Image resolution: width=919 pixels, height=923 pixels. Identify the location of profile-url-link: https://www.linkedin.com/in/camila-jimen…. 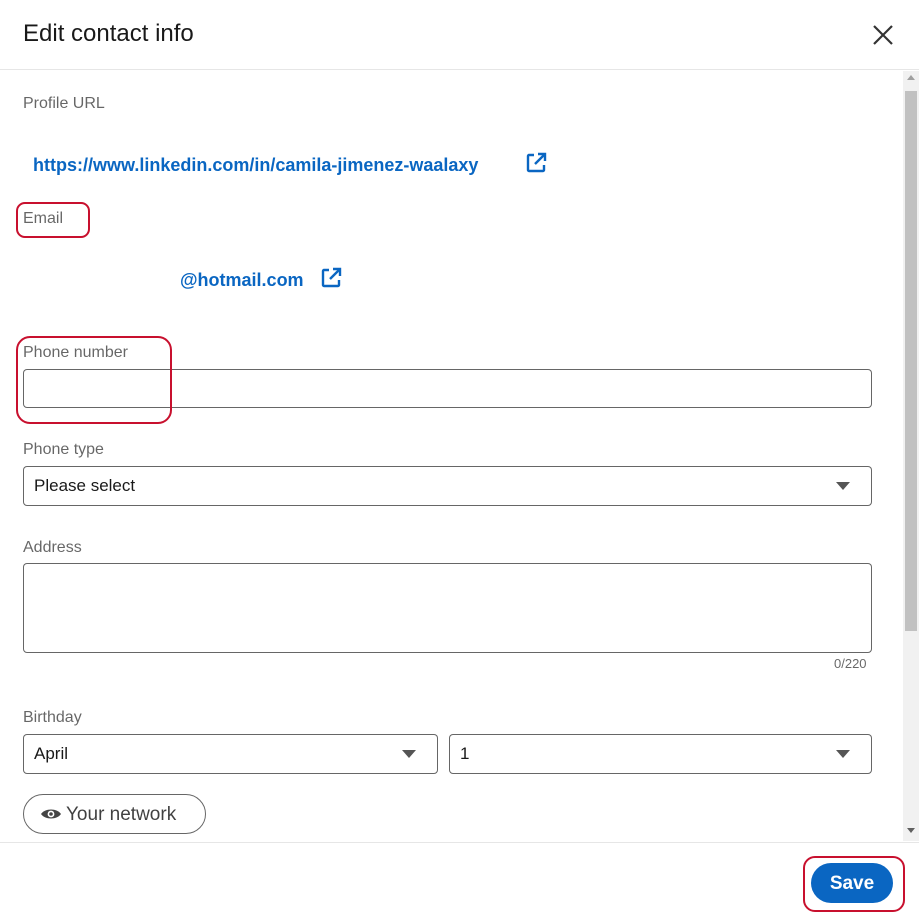
(255, 165).